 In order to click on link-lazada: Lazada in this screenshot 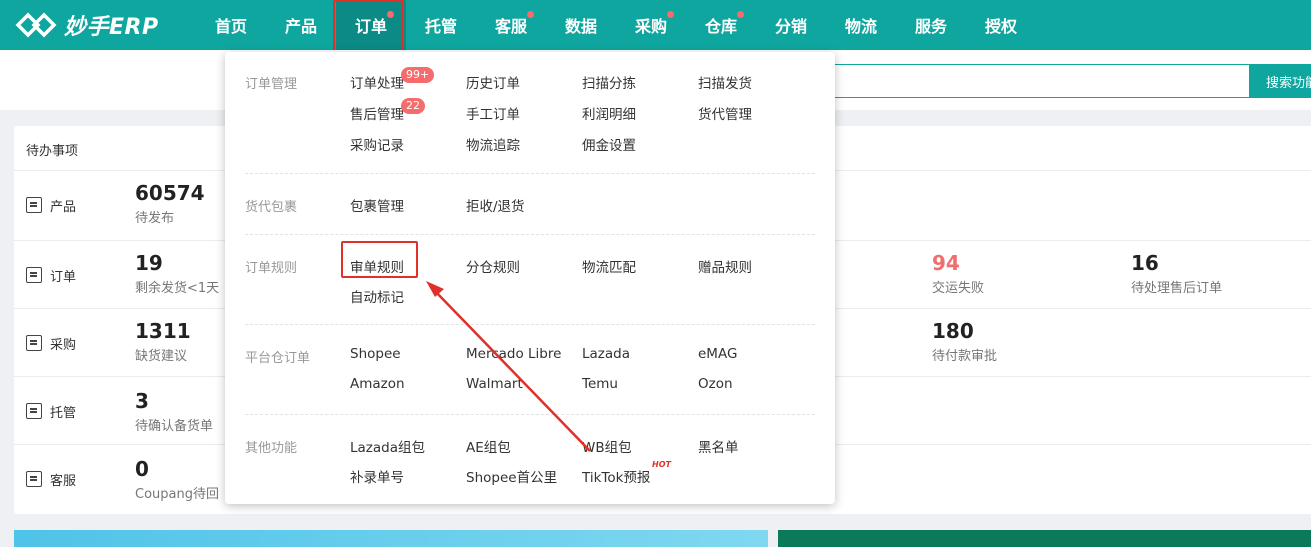, I will do `click(606, 354)`.